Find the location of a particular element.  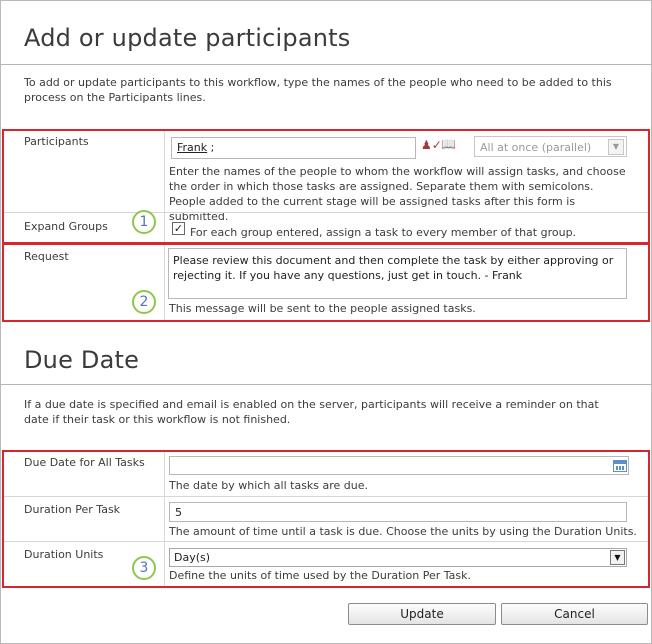

expand-groups-label: Expand Groups is located at coordinates (66, 226).